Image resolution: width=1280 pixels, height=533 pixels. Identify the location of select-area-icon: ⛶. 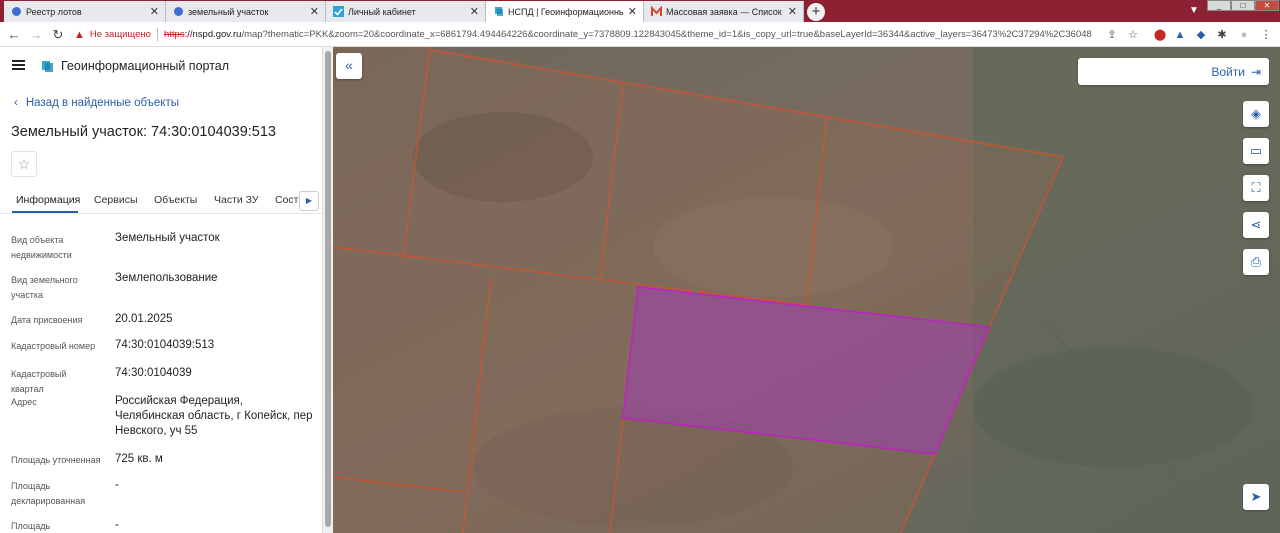
(1256, 187).